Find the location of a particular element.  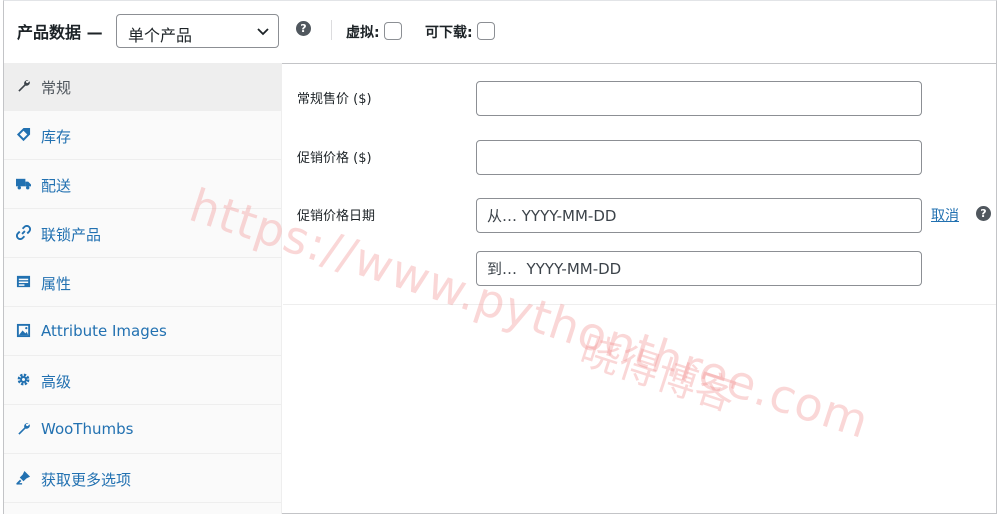

tab-label: WooThumbs is located at coordinates (87, 429).